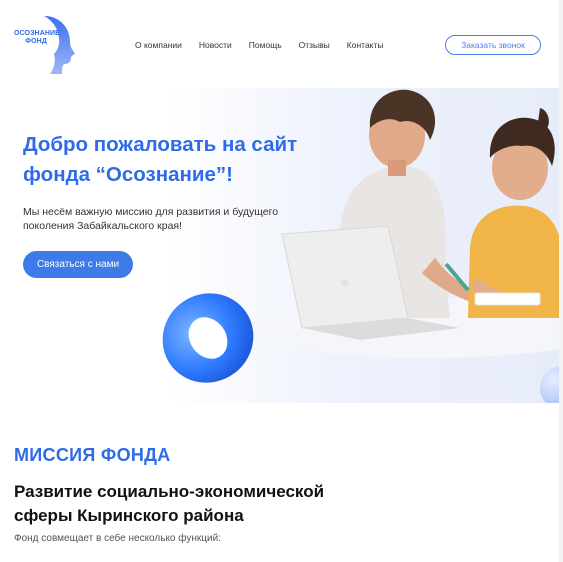  I want to click on logo-line2: ФОНД, so click(36, 41).